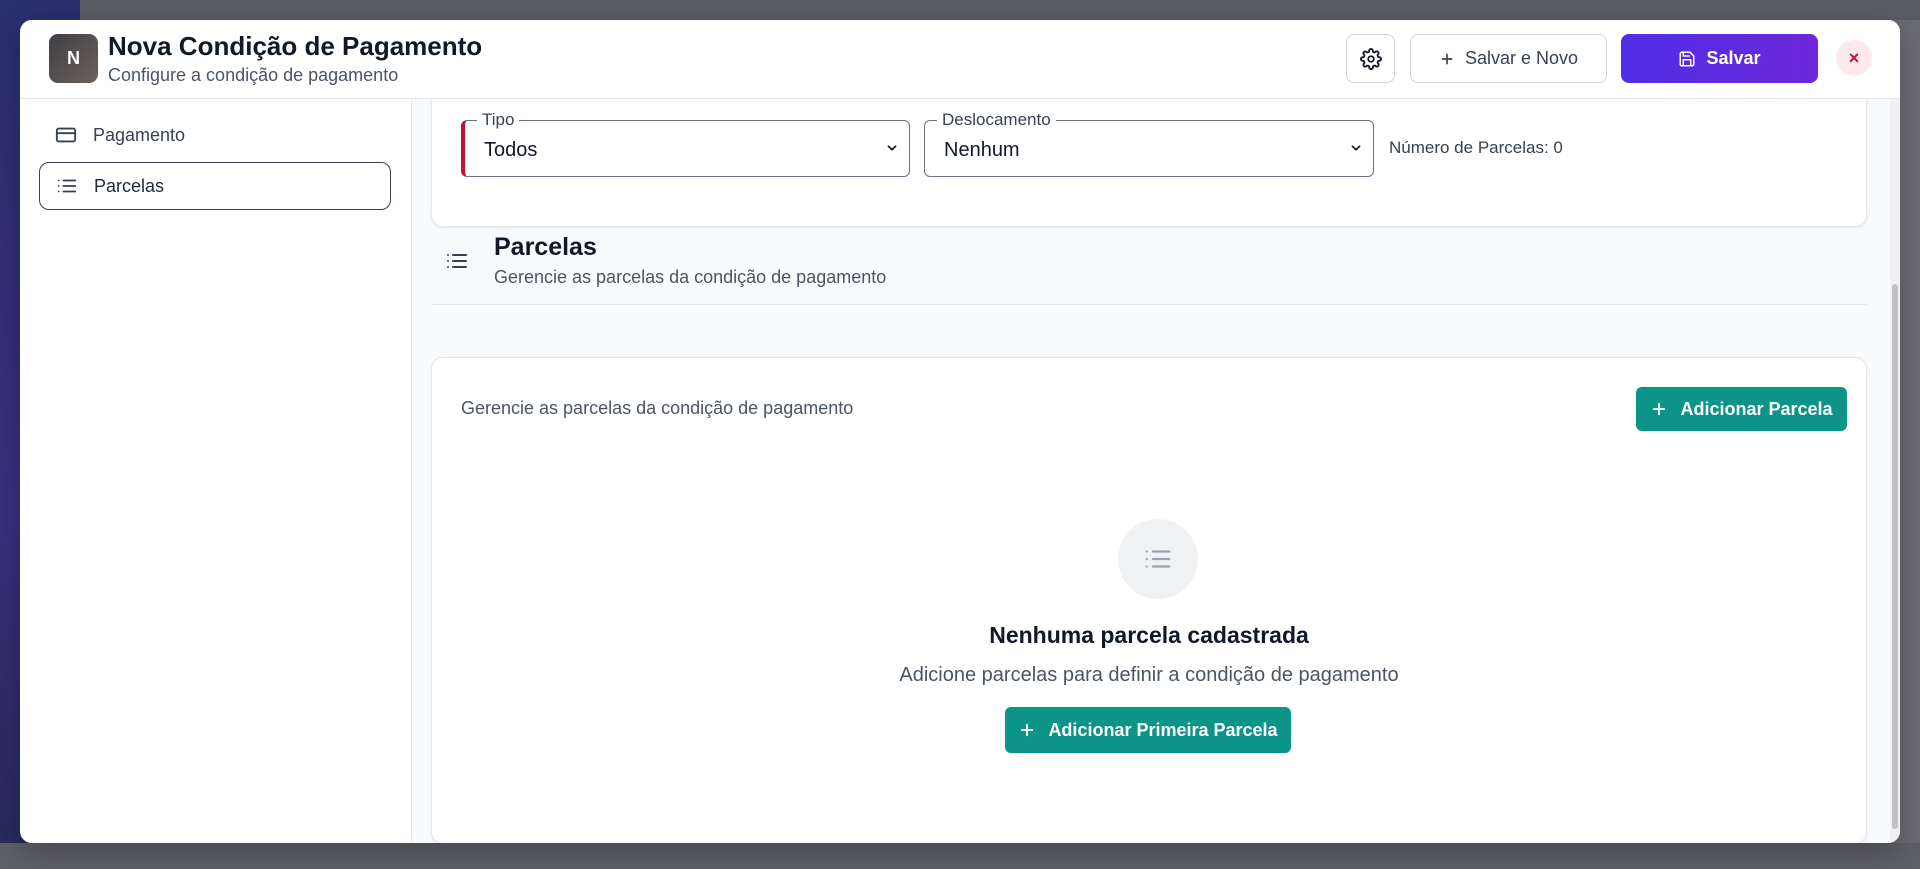 The width and height of the screenshot is (1920, 869). What do you see at coordinates (1895, 556) in the screenshot?
I see `scrollbar-thumb` at bounding box center [1895, 556].